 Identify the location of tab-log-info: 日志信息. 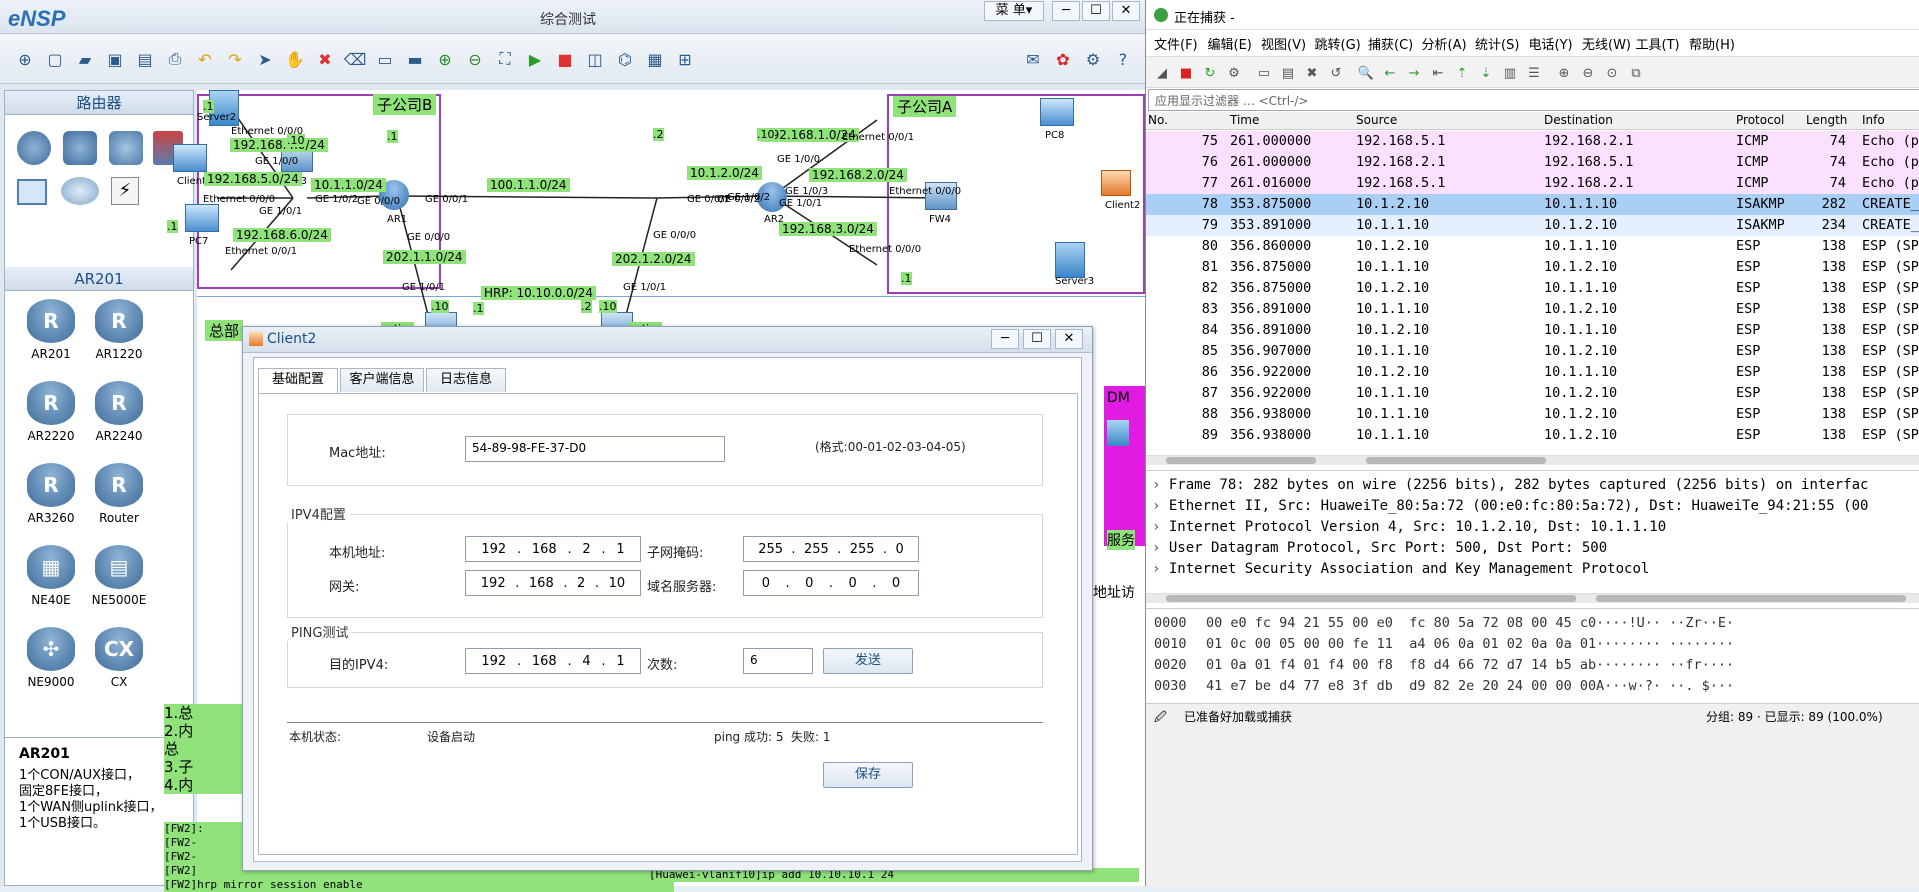
(466, 380).